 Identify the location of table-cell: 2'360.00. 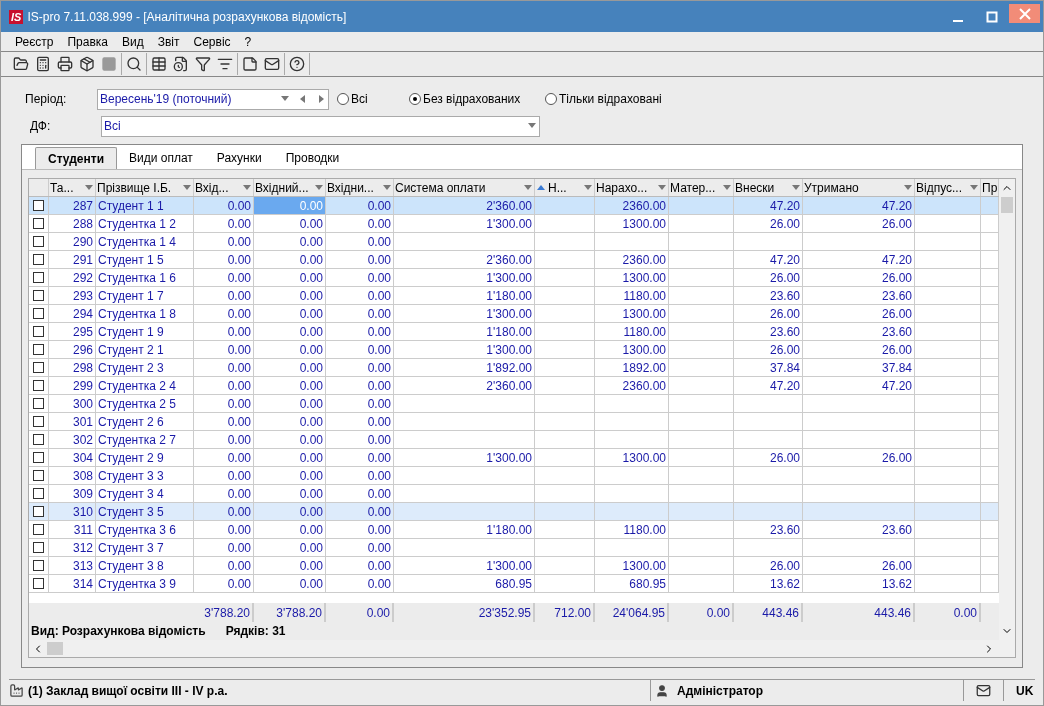
(464, 385).